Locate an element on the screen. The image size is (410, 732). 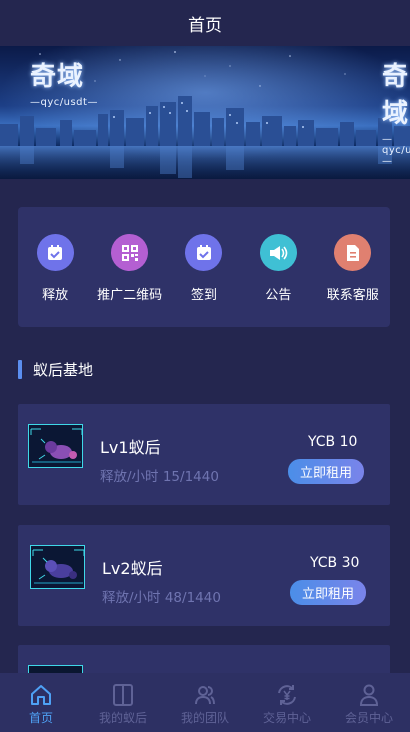
document-icon is located at coordinates (353, 252).